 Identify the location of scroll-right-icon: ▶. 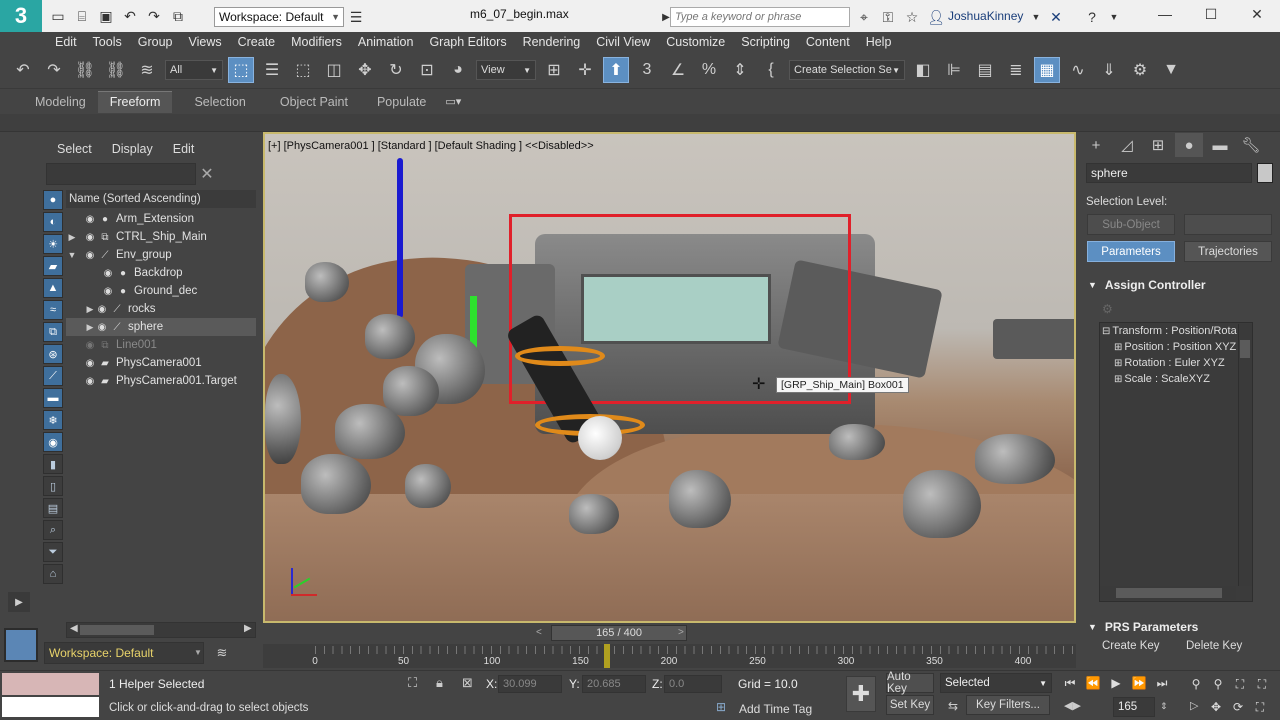
(248, 628).